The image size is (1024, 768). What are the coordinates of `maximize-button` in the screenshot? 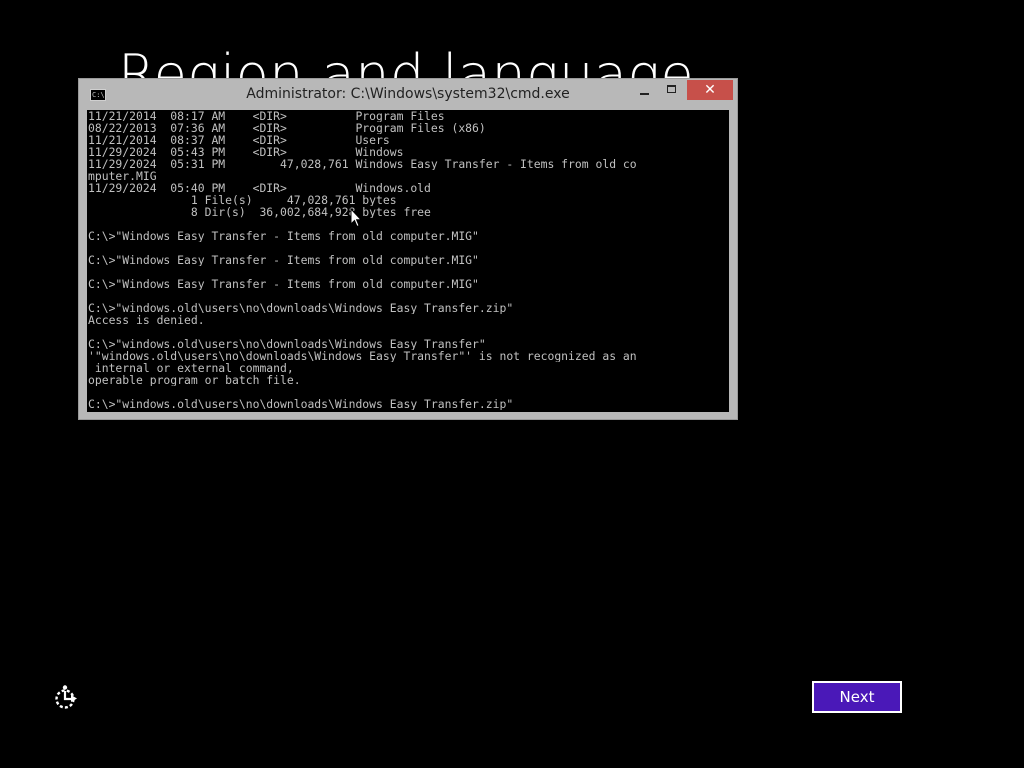 It's located at (672, 90).